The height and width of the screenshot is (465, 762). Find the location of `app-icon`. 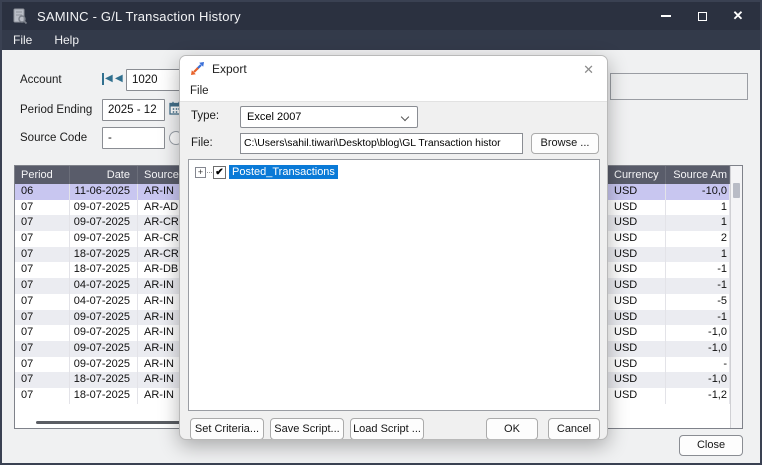

app-icon is located at coordinates (20, 16).